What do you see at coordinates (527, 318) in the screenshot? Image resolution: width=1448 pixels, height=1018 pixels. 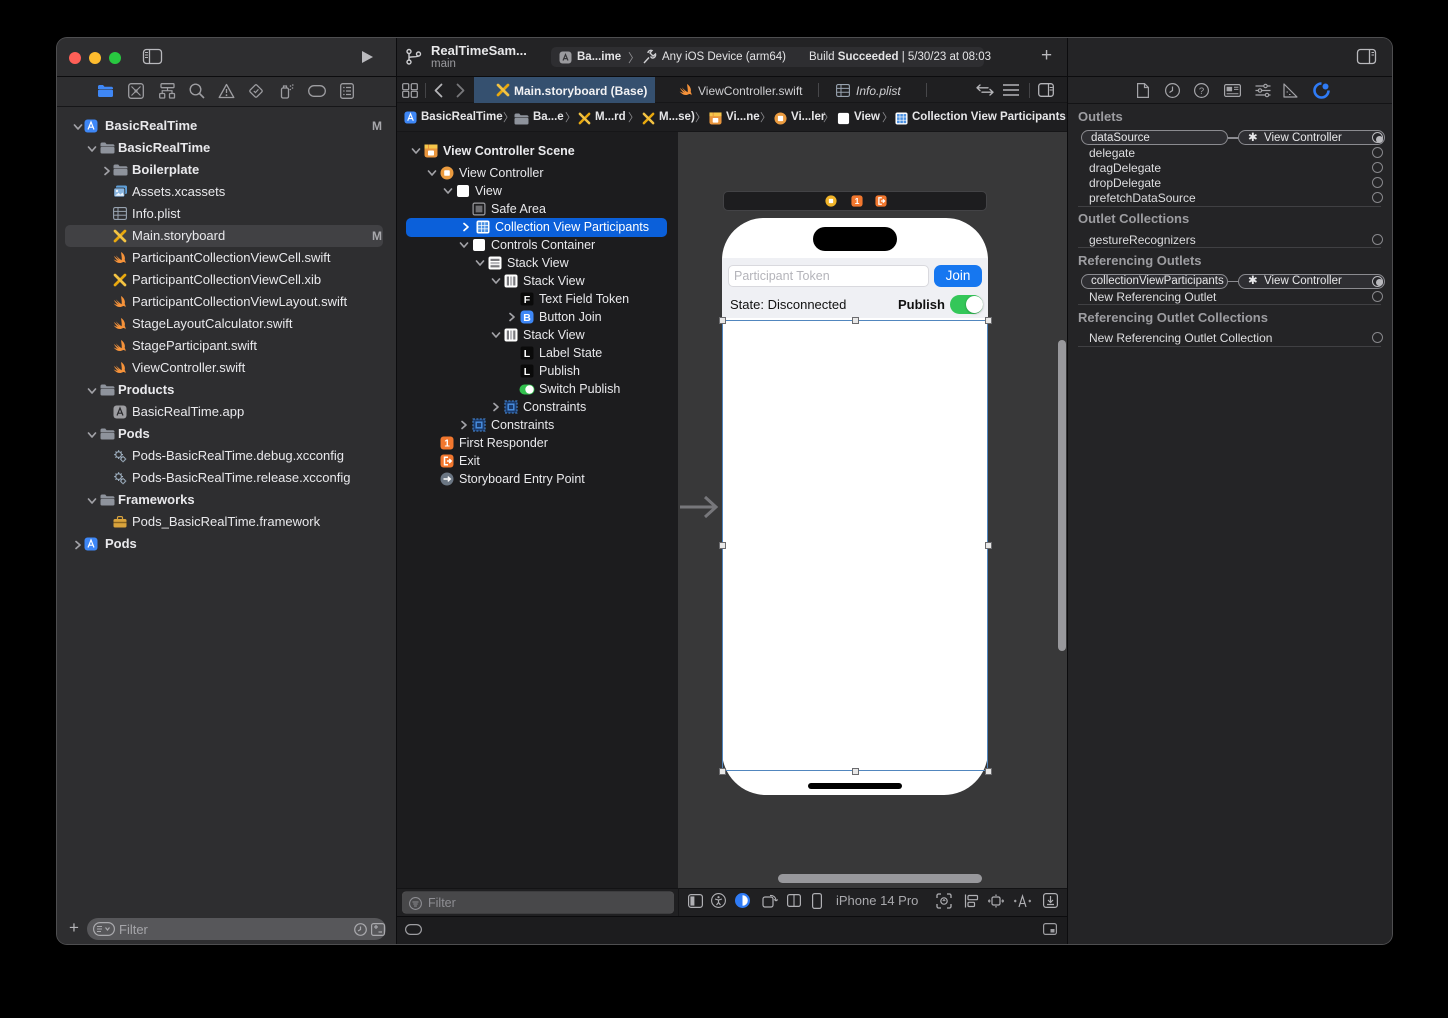 I see `svg-text: B` at bounding box center [527, 318].